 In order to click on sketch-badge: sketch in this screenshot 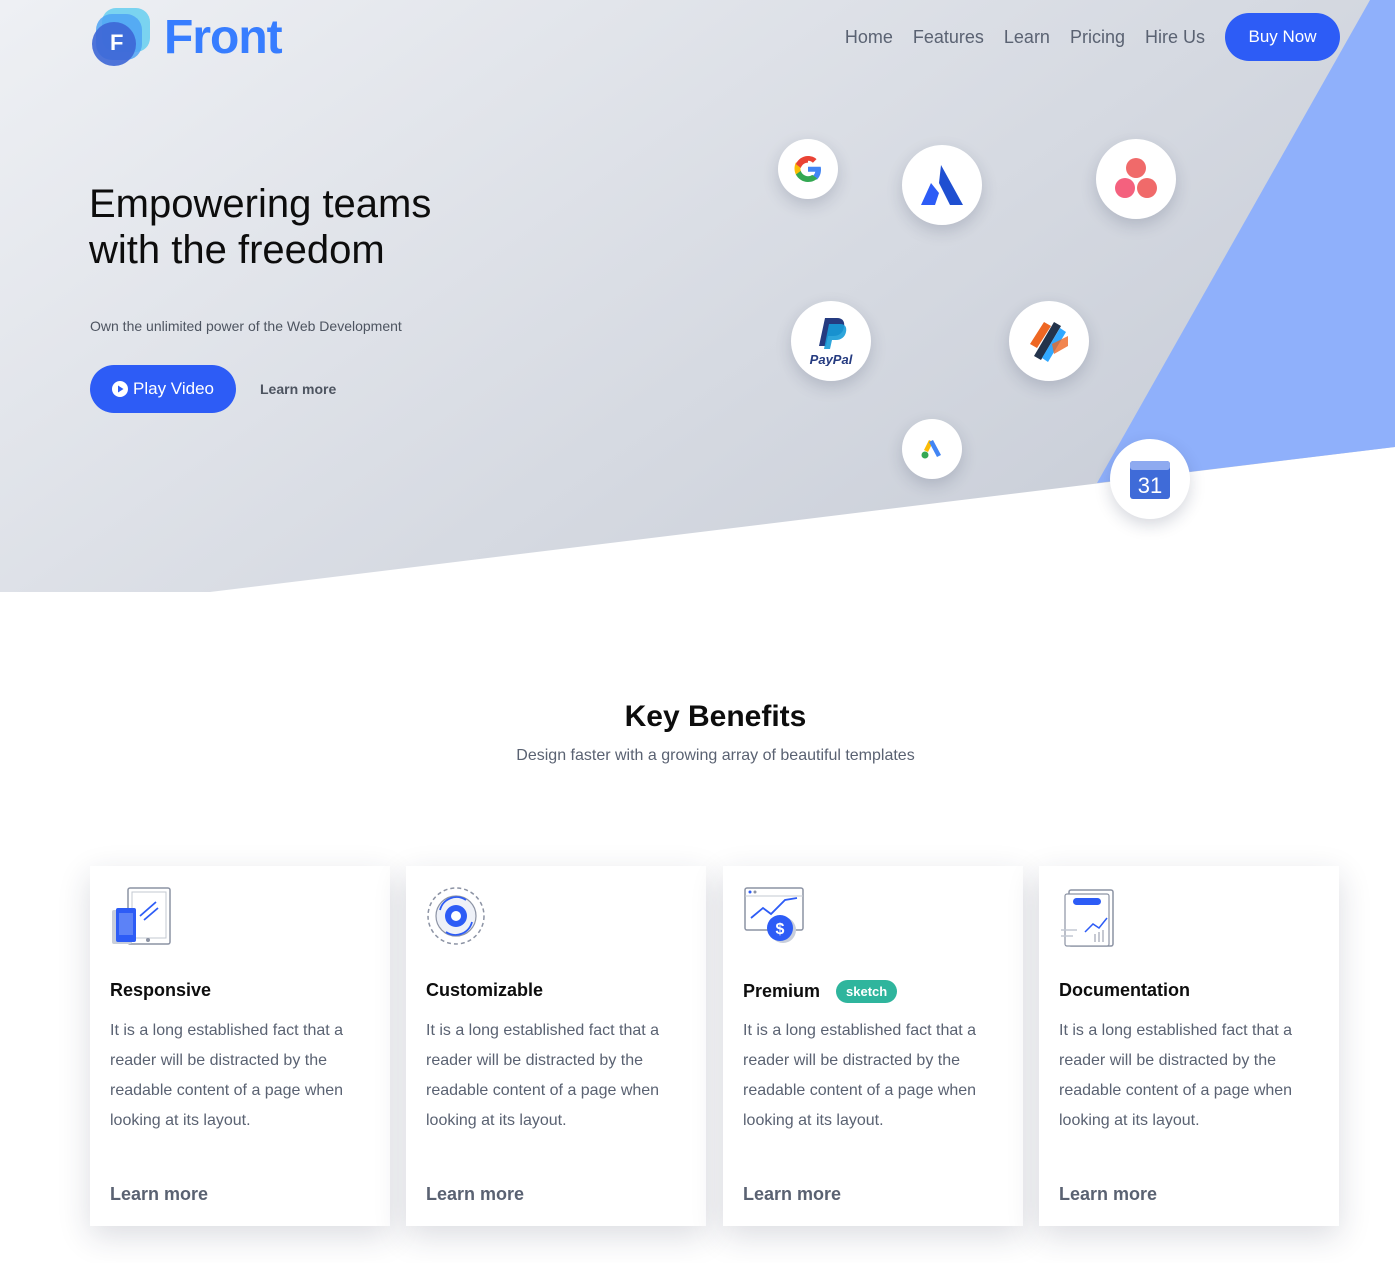, I will do `click(867, 991)`.